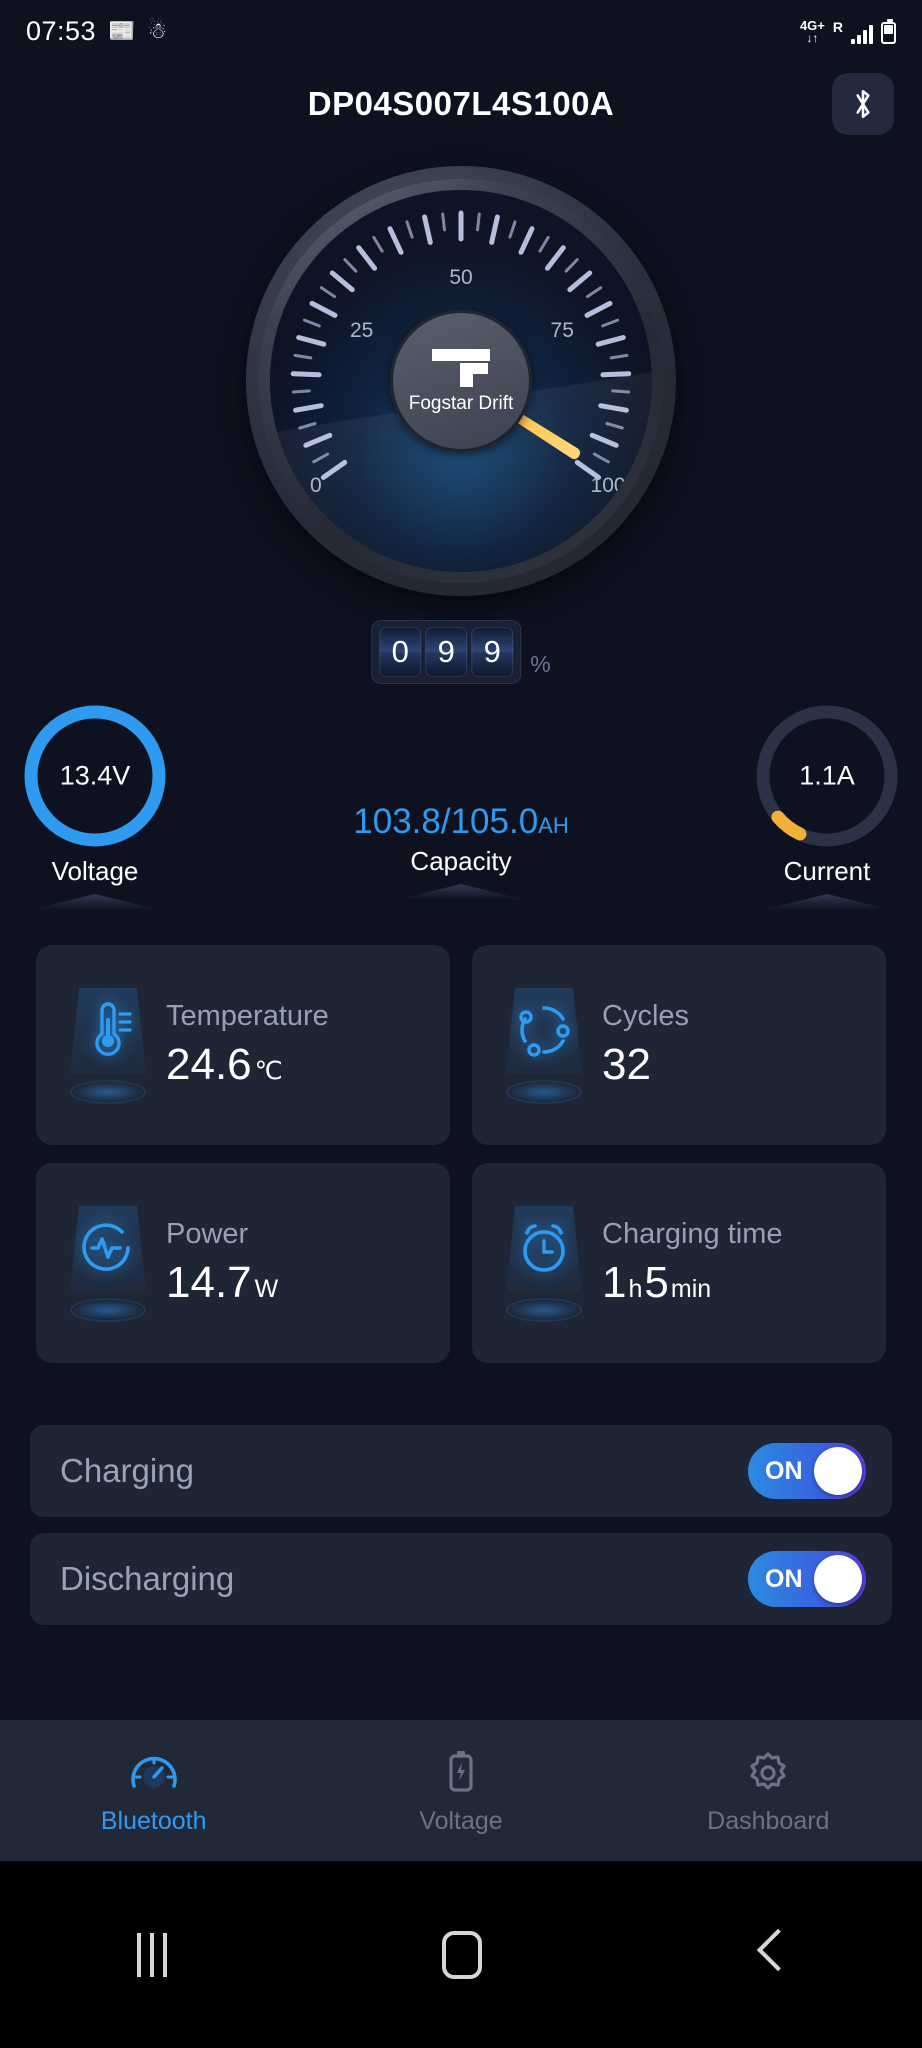  I want to click on bottom-navigation: Bluetooth Voltage Dashboard, so click(461, 1790).